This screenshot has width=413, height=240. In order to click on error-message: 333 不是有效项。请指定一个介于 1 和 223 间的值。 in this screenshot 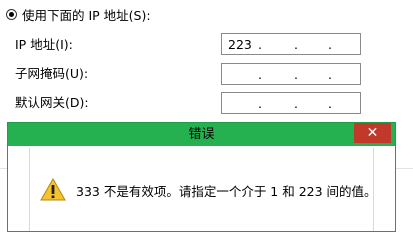, I will do `click(226, 191)`.